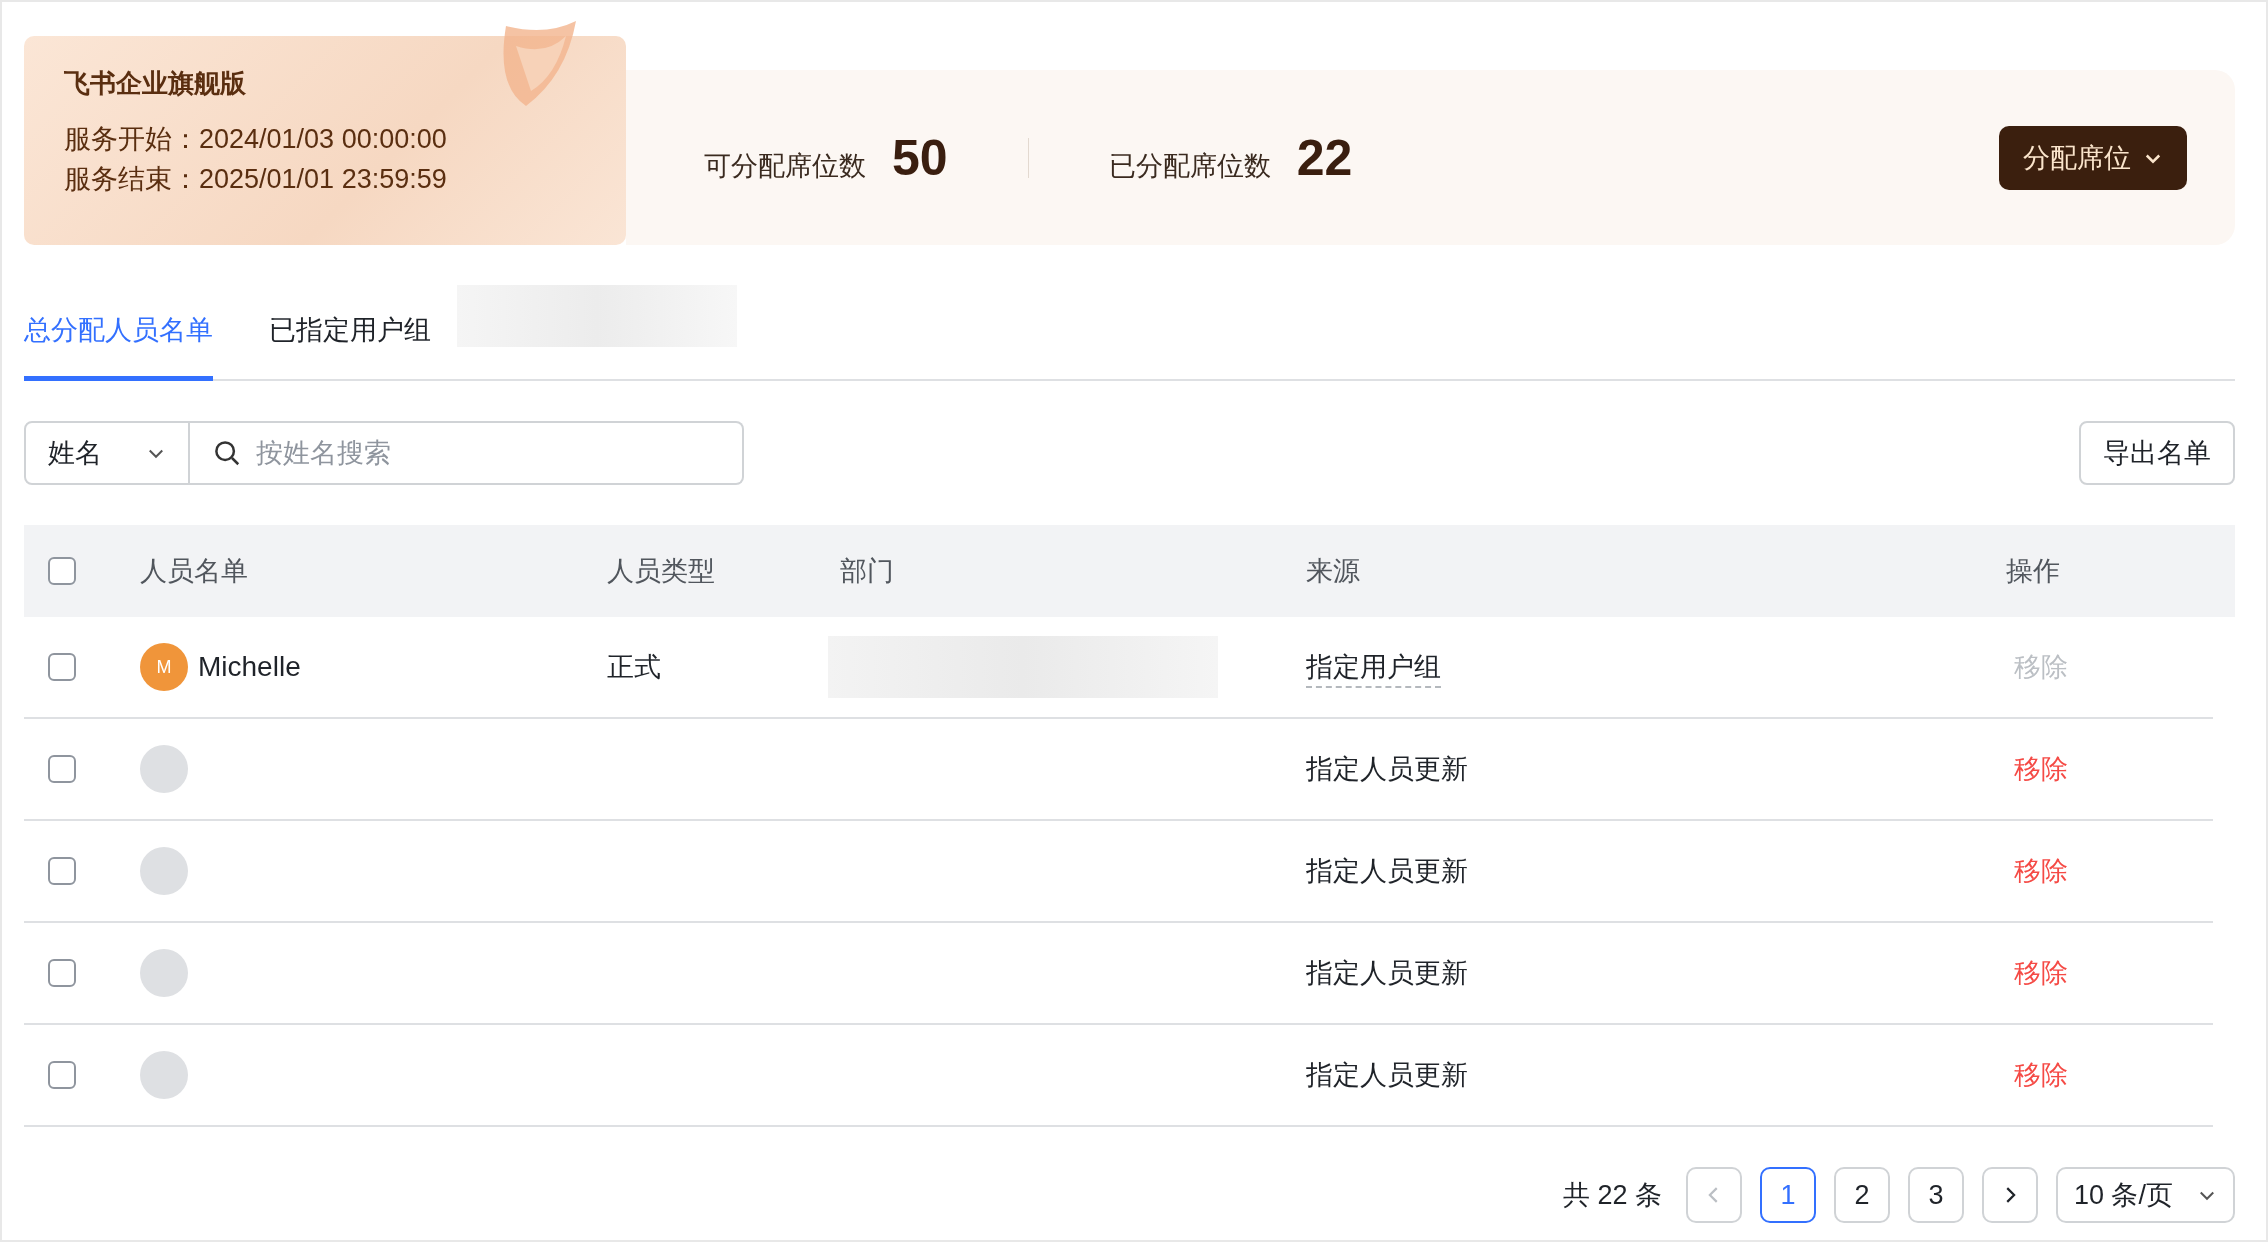  Describe the element at coordinates (323, 139) in the screenshot. I see `start-value: 2024/01/03 00:00:00` at that location.